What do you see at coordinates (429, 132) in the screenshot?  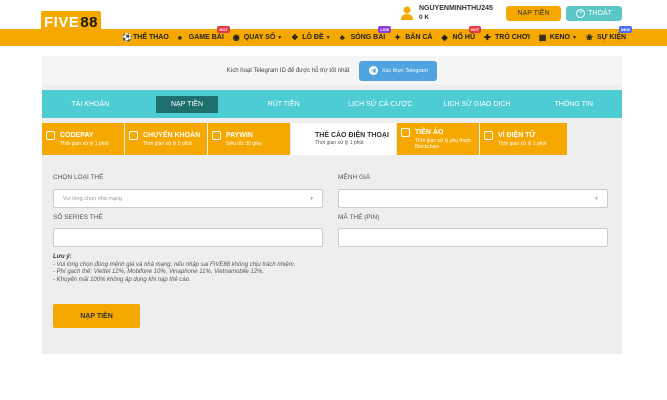 I see `deposit-method-title: TIỀN ẢO` at bounding box center [429, 132].